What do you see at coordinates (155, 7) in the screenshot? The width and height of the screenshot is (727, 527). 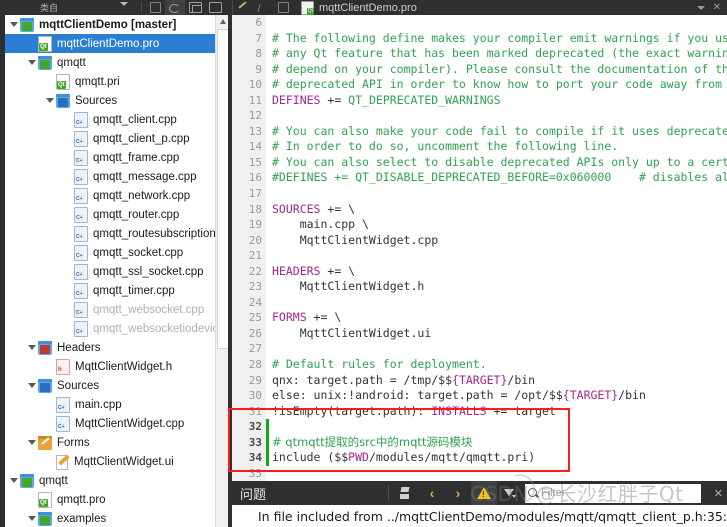 I see `split-side-button` at bounding box center [155, 7].